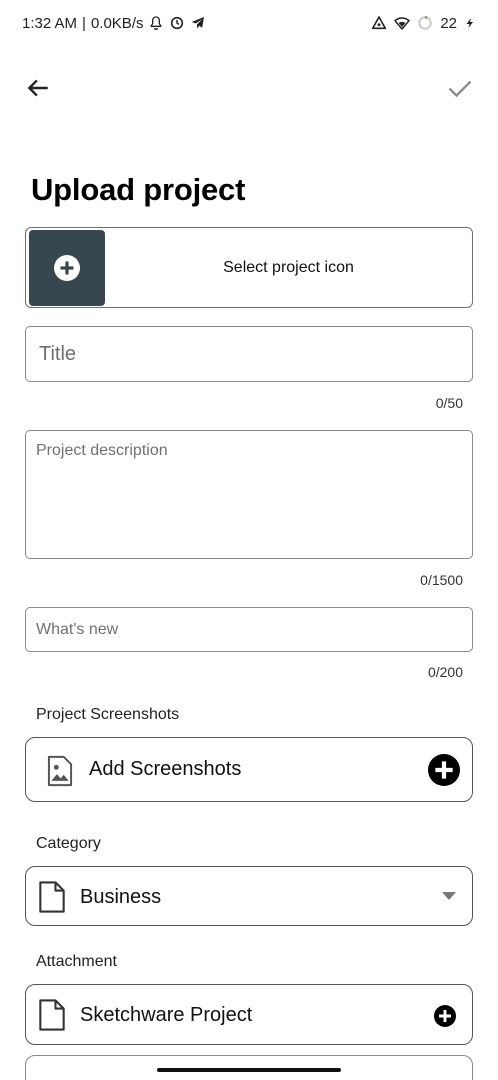 The height and width of the screenshot is (1080, 498). I want to click on telegram-icon, so click(198, 23).